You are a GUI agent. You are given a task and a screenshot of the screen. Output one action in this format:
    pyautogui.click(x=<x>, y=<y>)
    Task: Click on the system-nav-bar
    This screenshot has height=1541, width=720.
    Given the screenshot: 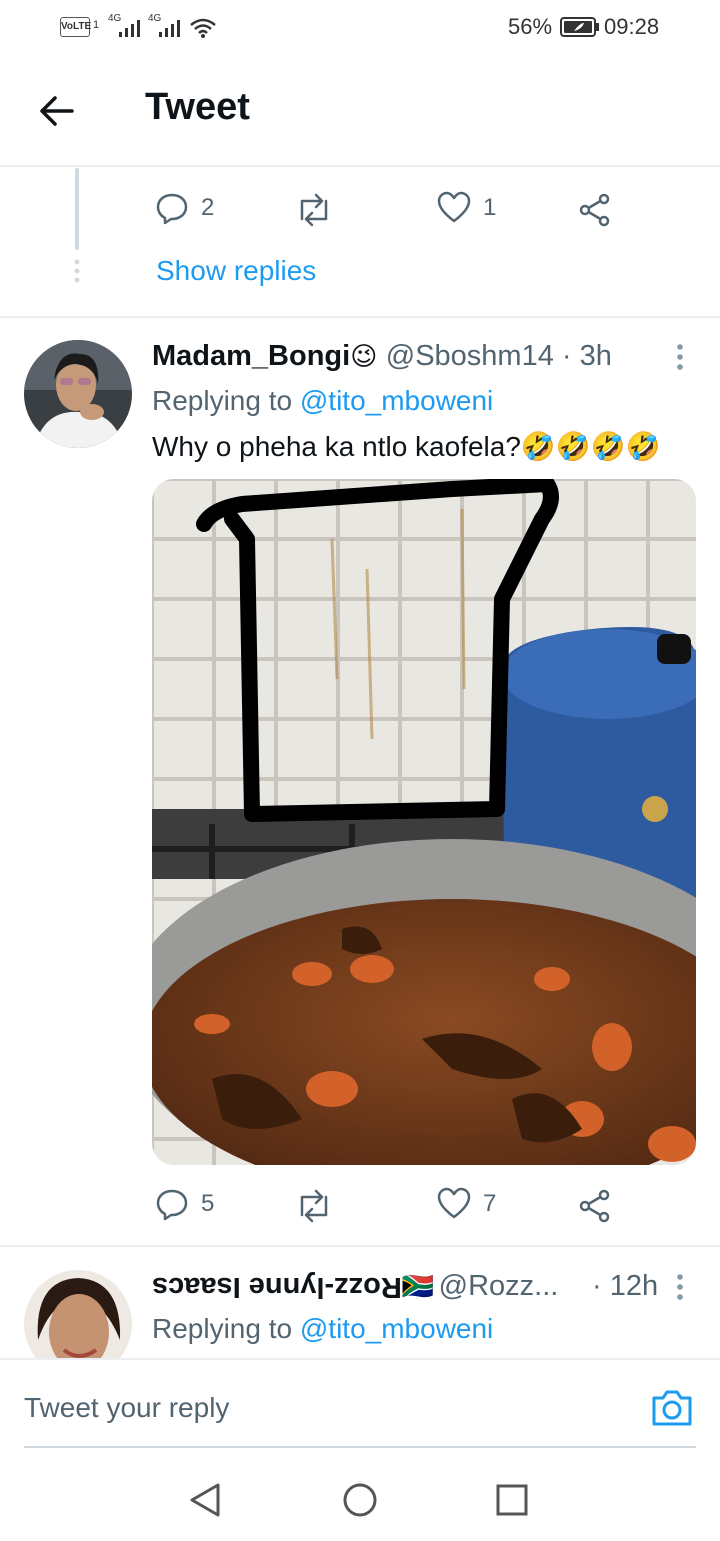 What is the action you would take?
    pyautogui.click(x=360, y=1495)
    